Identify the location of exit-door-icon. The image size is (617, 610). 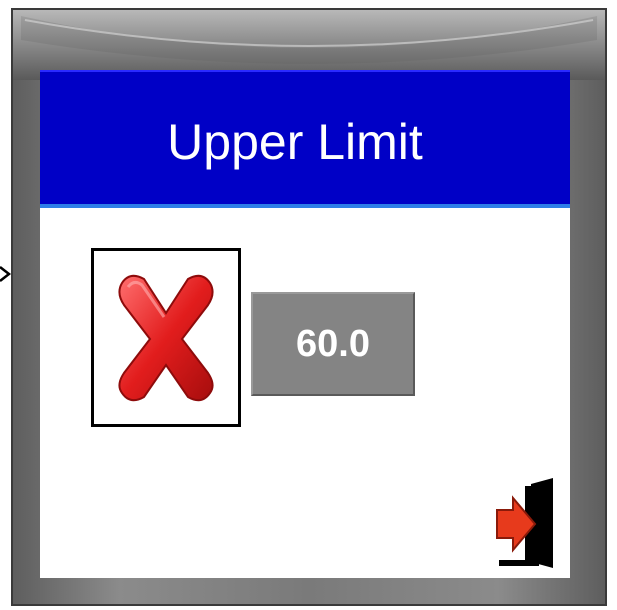
(524, 523).